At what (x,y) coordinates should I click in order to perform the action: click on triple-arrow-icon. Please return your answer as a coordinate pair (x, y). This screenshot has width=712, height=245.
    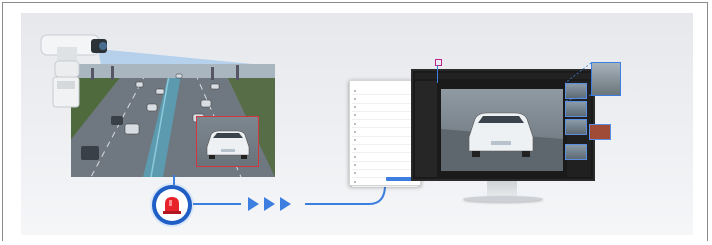
    Looking at the image, I should click on (275, 205).